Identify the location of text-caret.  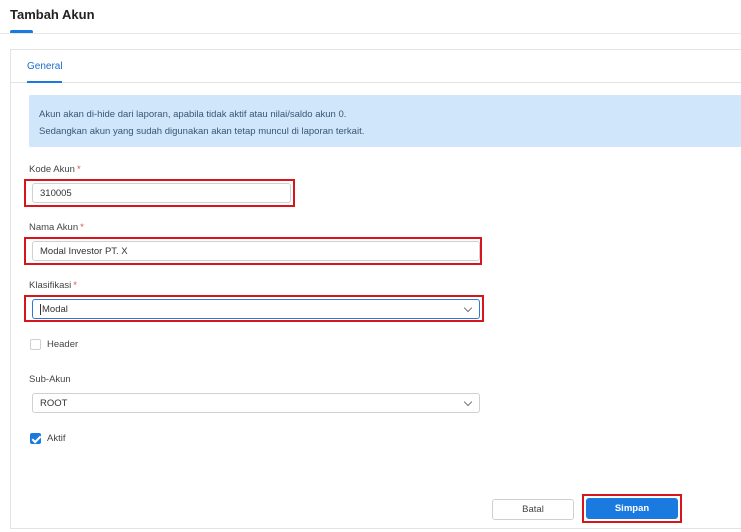
(40, 309).